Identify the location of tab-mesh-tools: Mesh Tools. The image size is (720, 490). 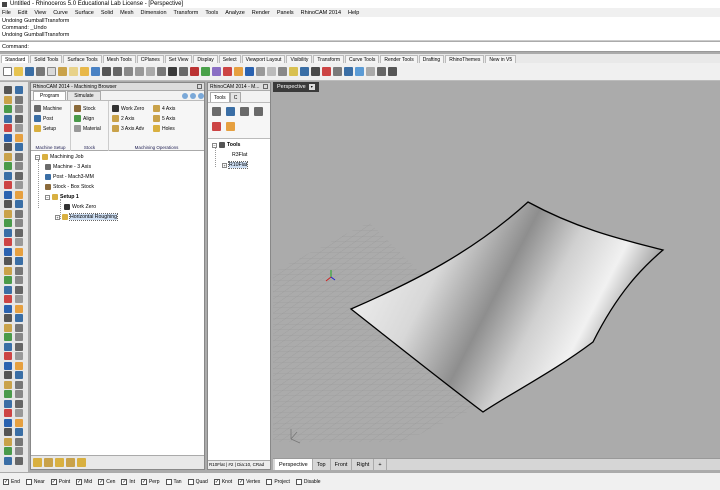
(119, 59).